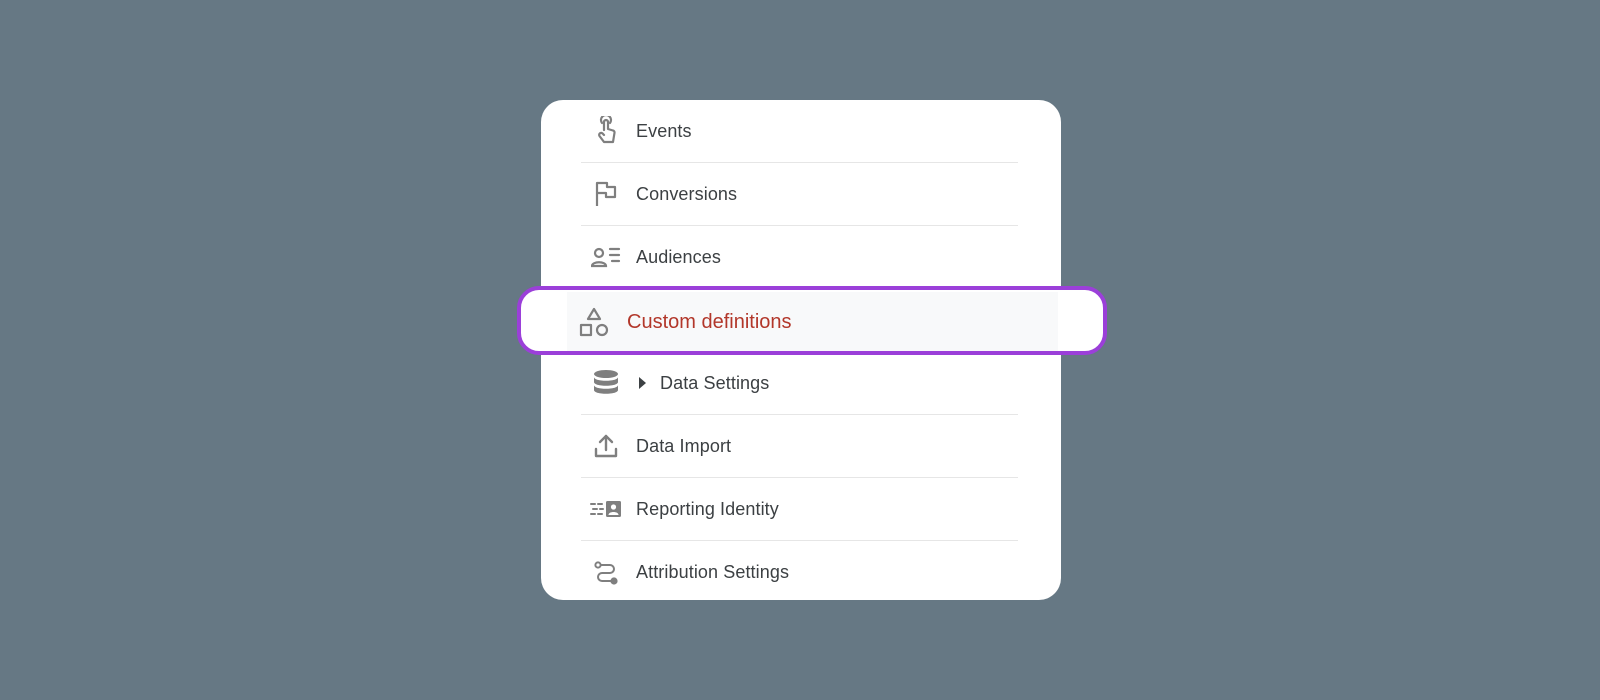  What do you see at coordinates (707, 508) in the screenshot?
I see `menu-item-label: Reporting Identity` at bounding box center [707, 508].